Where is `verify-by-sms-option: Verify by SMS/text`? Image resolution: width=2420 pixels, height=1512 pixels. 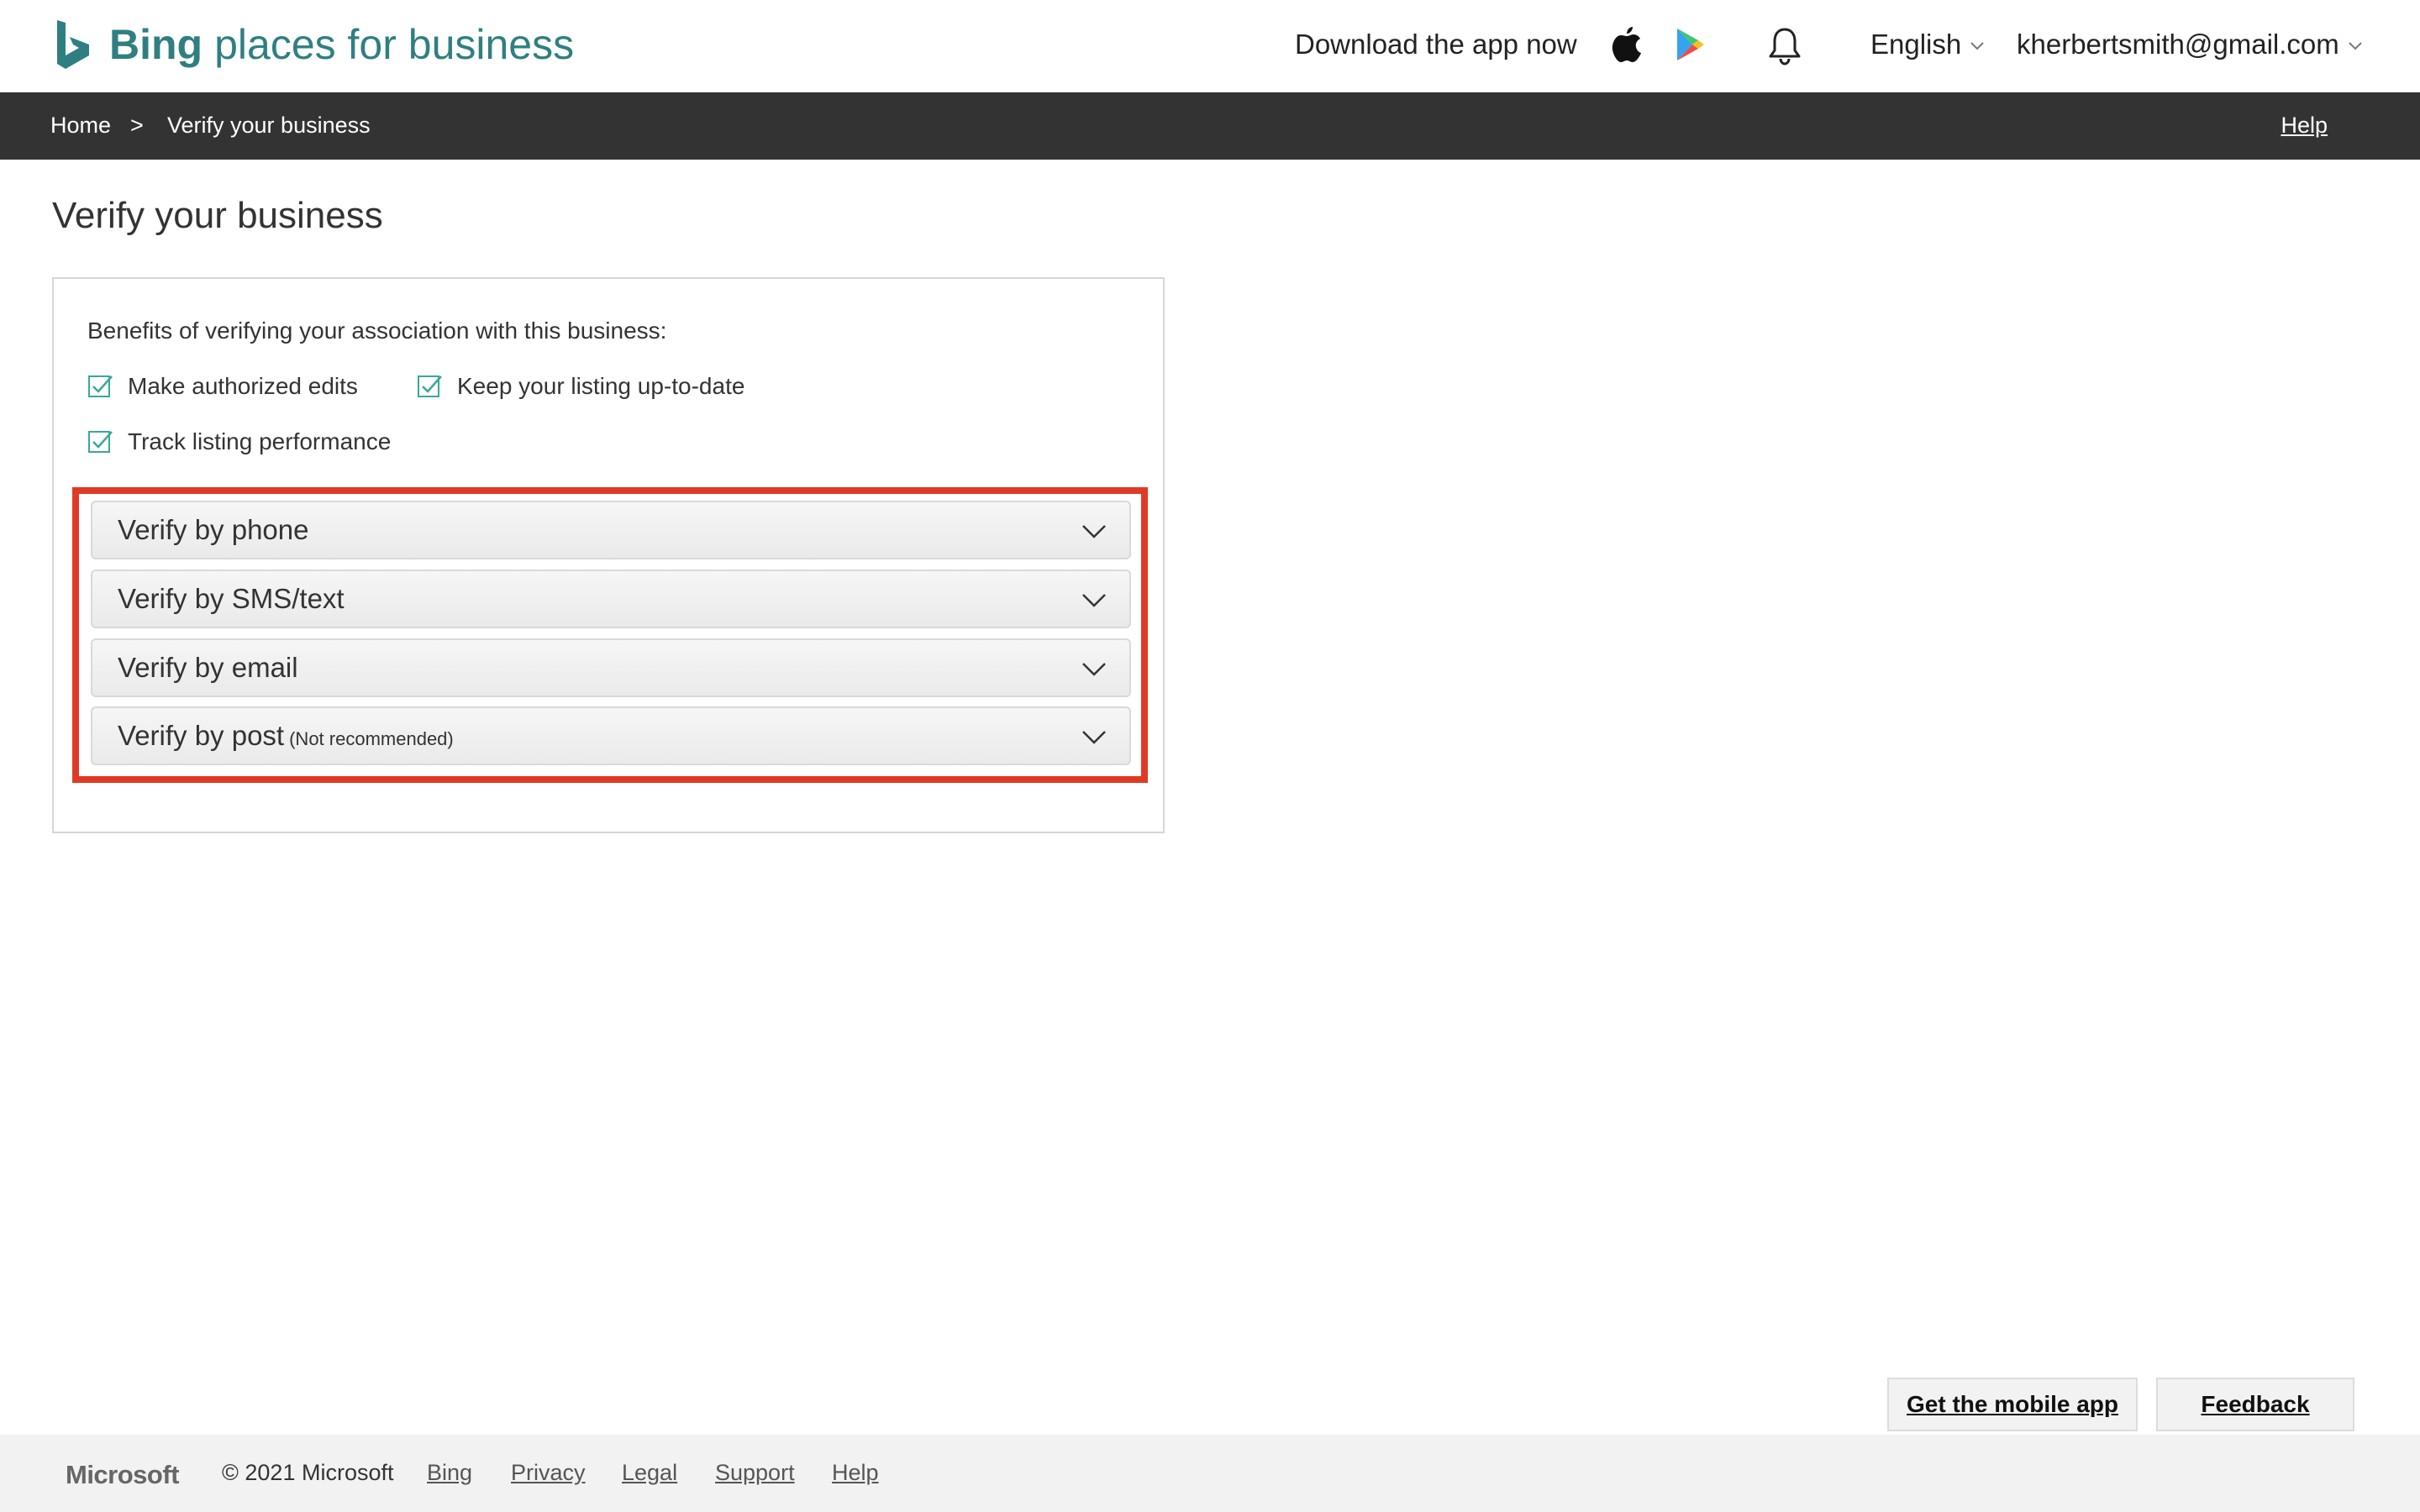 verify-by-sms-option: Verify by SMS/text is located at coordinates (611, 599).